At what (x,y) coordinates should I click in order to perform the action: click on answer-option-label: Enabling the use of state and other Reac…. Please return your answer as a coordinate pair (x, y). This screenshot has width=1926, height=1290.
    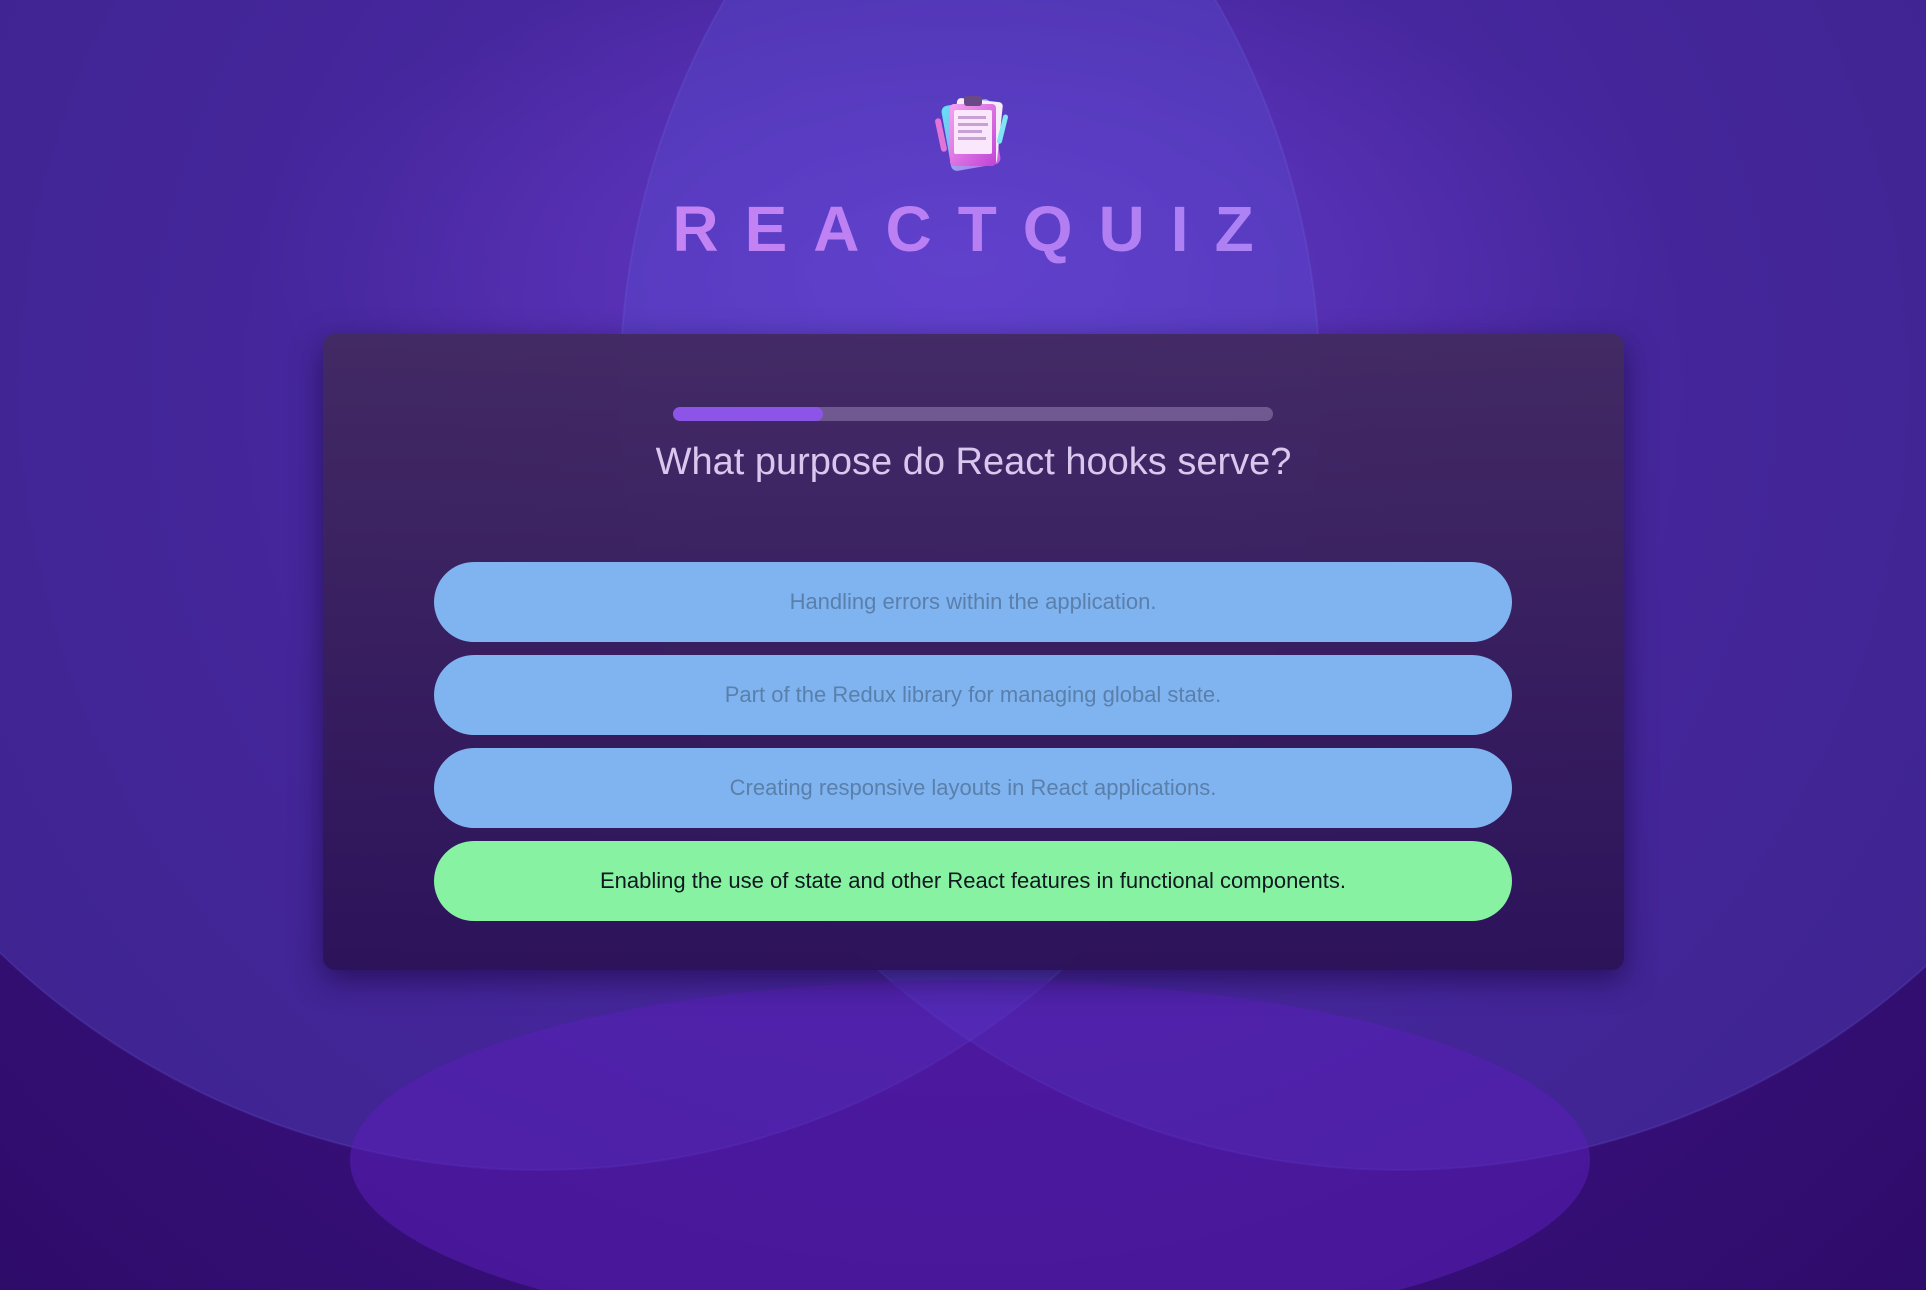
    Looking at the image, I should click on (973, 880).